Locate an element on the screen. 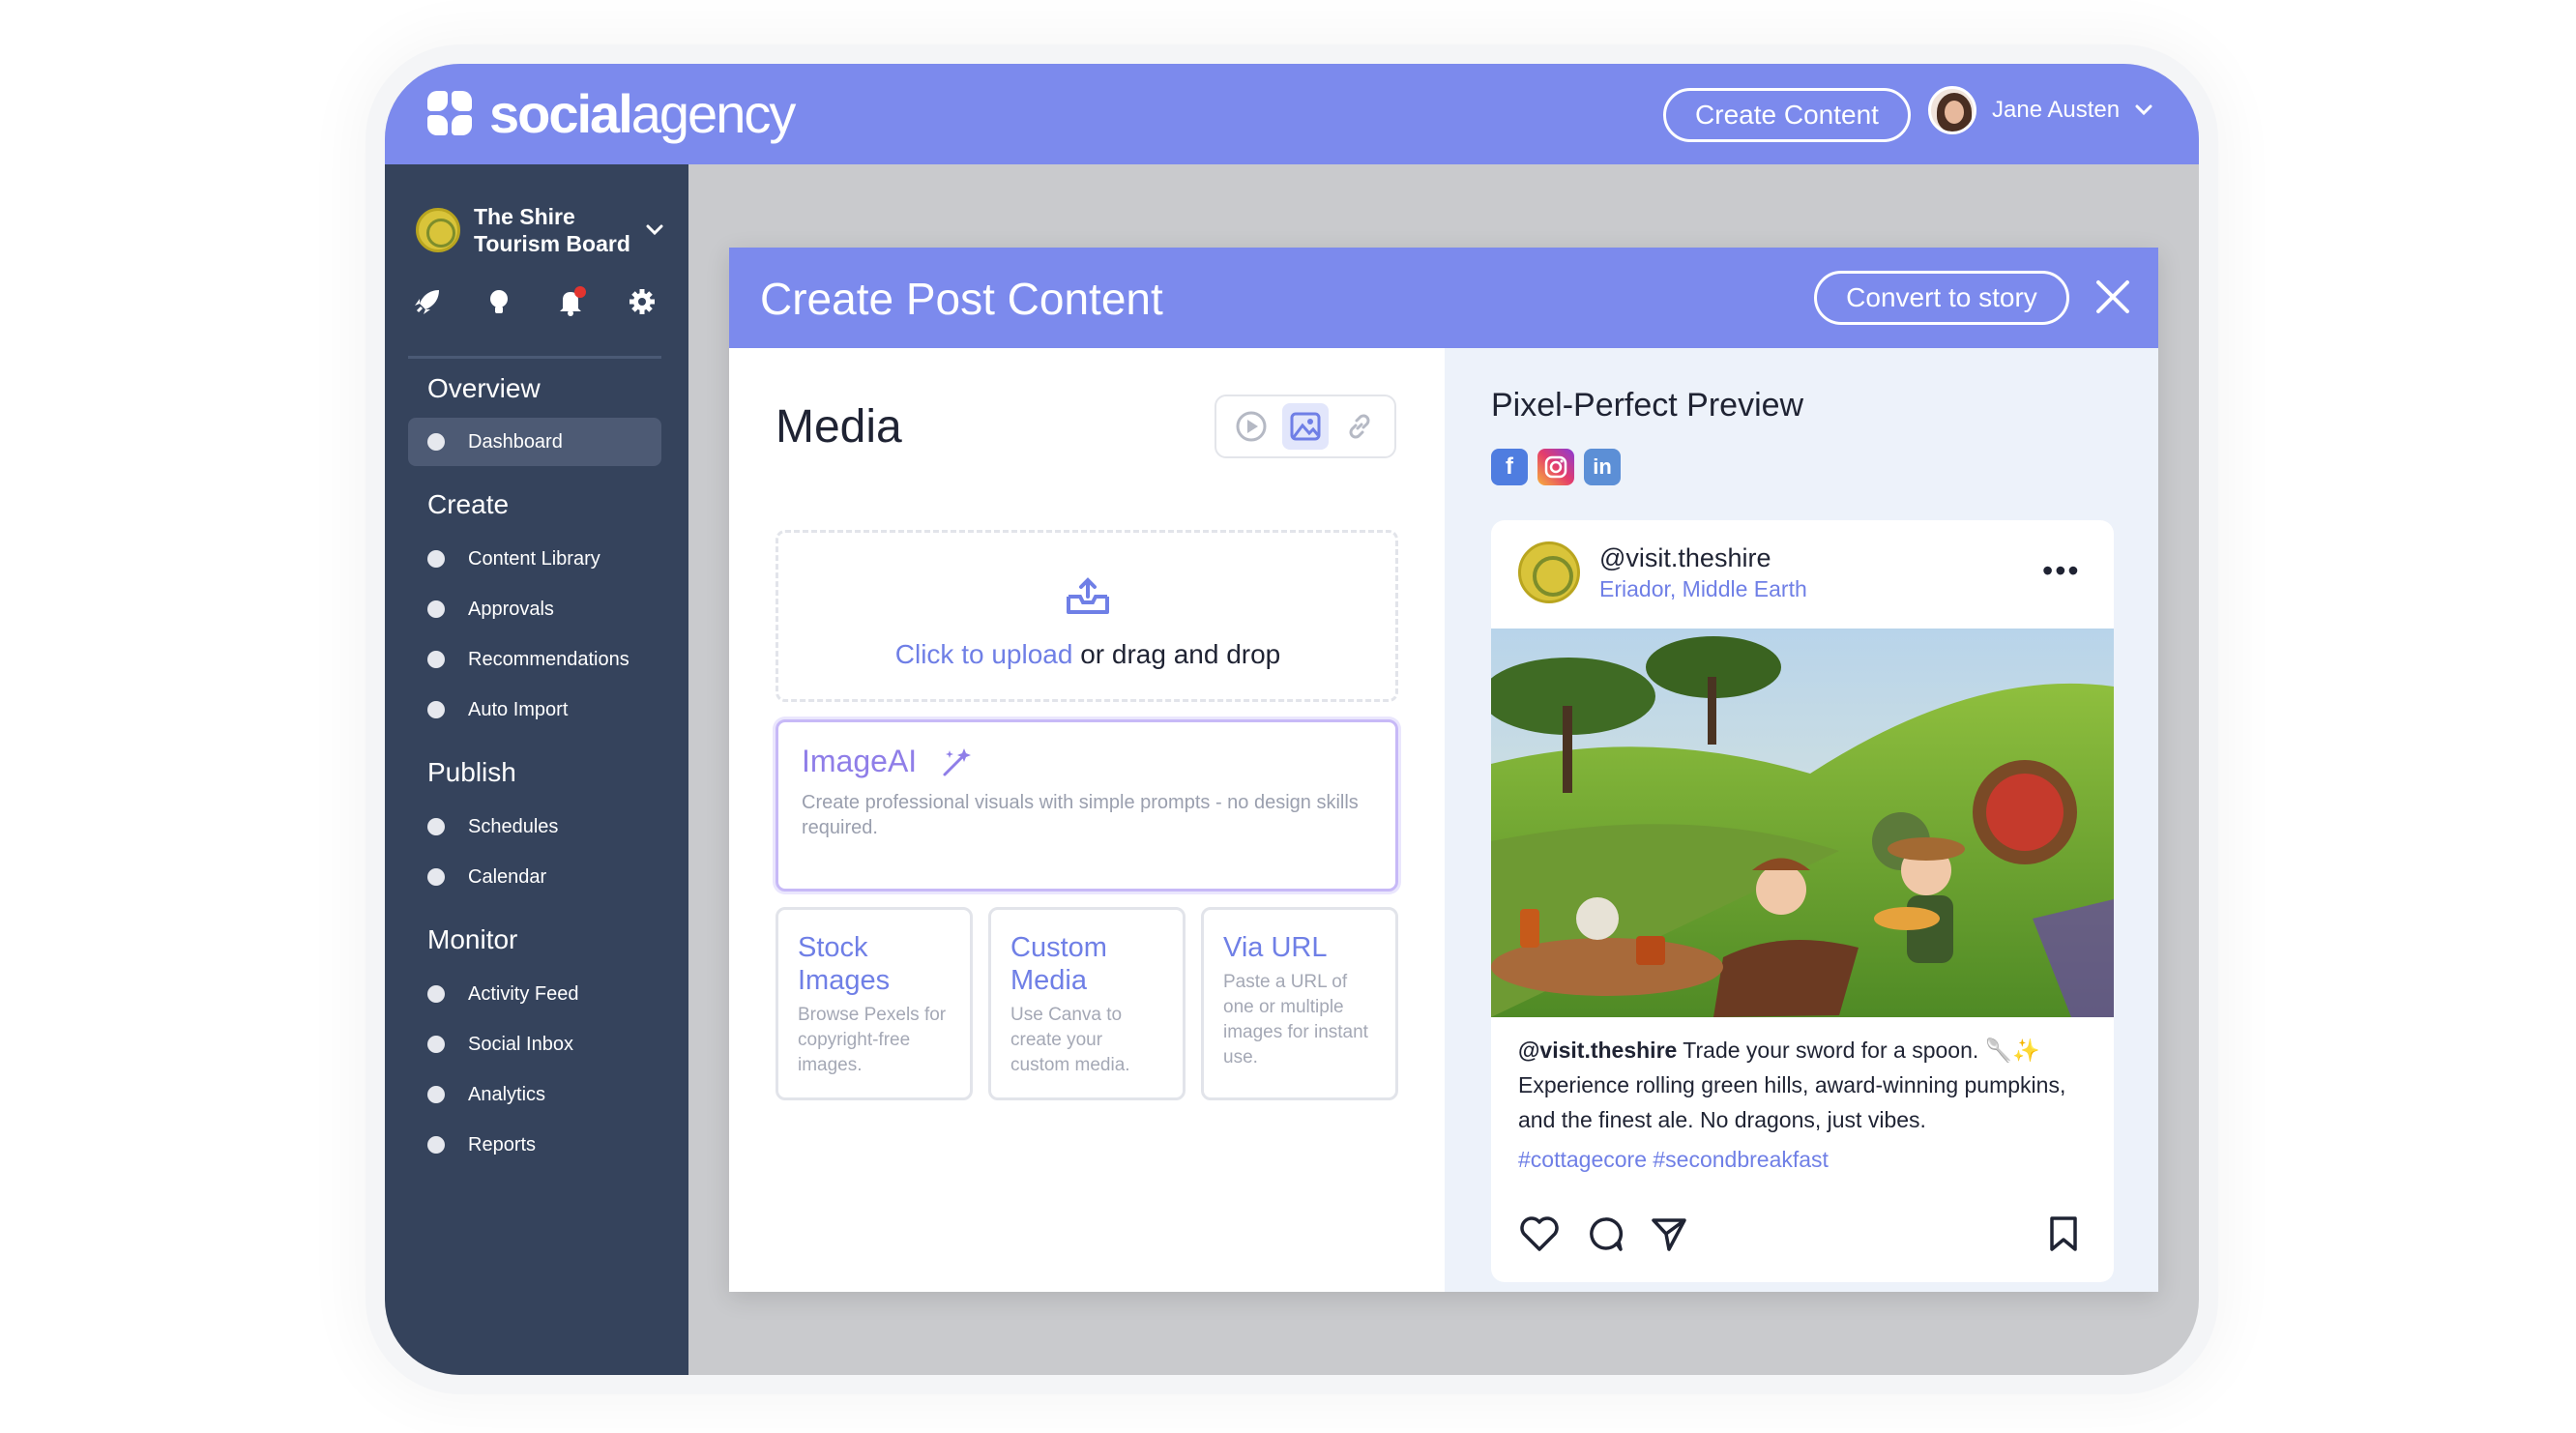 The image size is (2576, 1433). org-logo is located at coordinates (438, 230).